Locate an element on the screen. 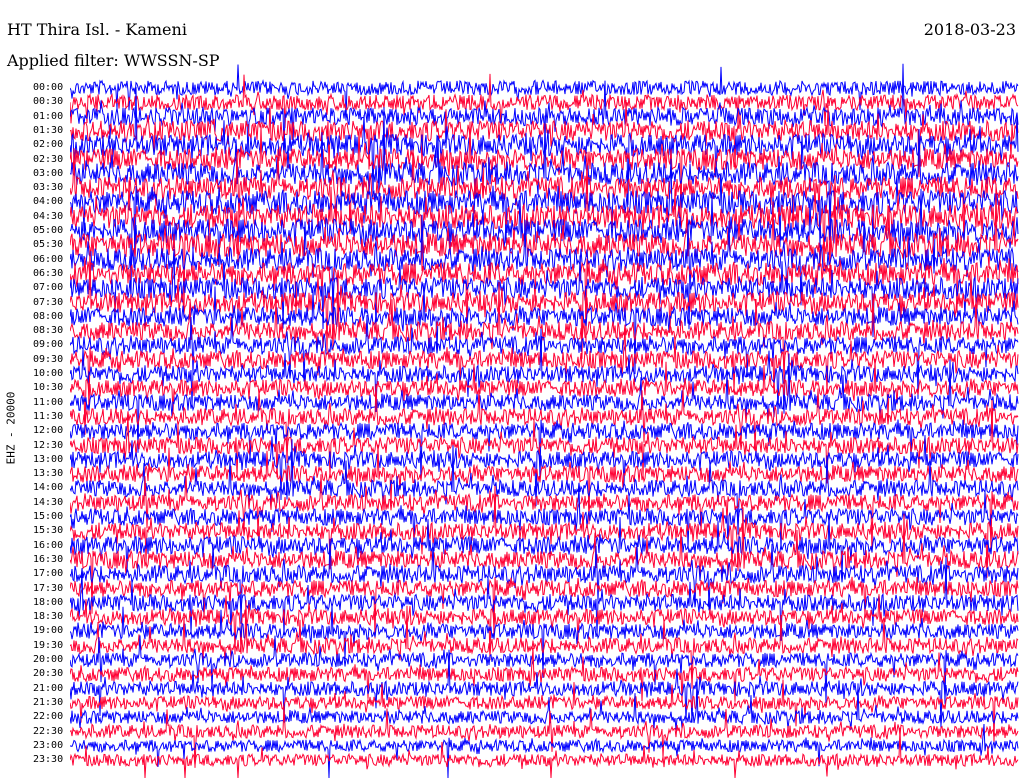 Image resolution: width=1024 pixels, height=780 pixels. time-label: 20:30 is located at coordinates (48, 674).